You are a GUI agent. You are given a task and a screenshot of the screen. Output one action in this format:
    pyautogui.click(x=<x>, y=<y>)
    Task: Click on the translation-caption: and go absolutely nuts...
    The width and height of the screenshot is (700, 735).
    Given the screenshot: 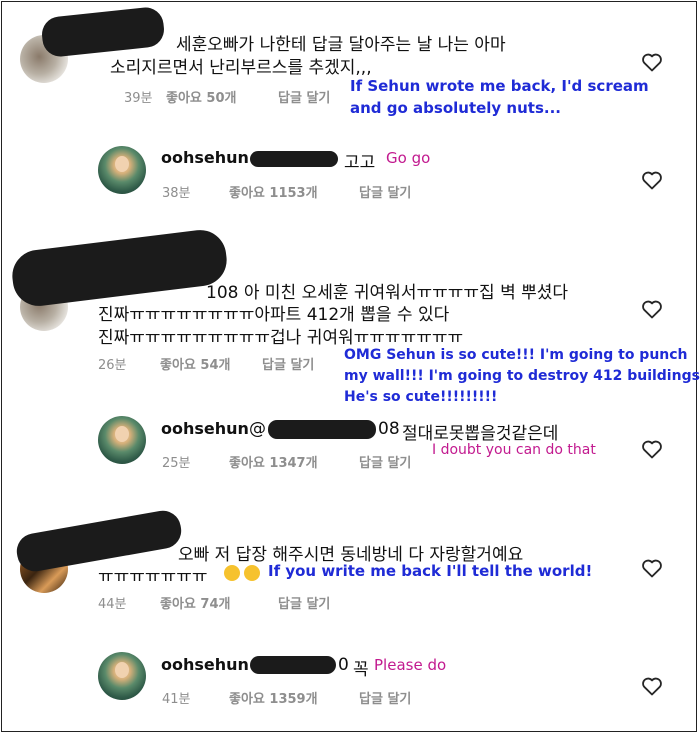 What is the action you would take?
    pyautogui.click(x=455, y=108)
    